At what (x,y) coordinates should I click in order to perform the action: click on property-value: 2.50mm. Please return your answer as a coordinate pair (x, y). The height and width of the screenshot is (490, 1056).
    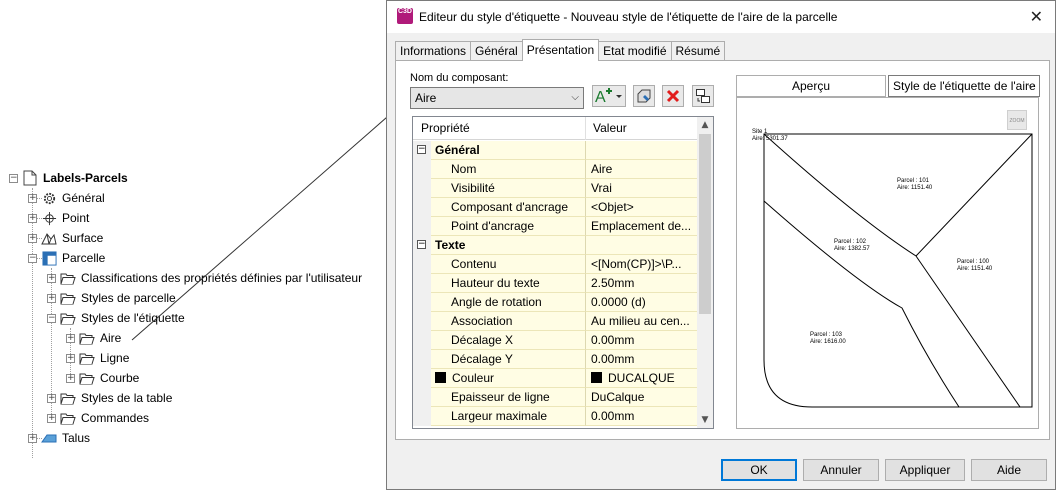
    Looking at the image, I should click on (642, 283).